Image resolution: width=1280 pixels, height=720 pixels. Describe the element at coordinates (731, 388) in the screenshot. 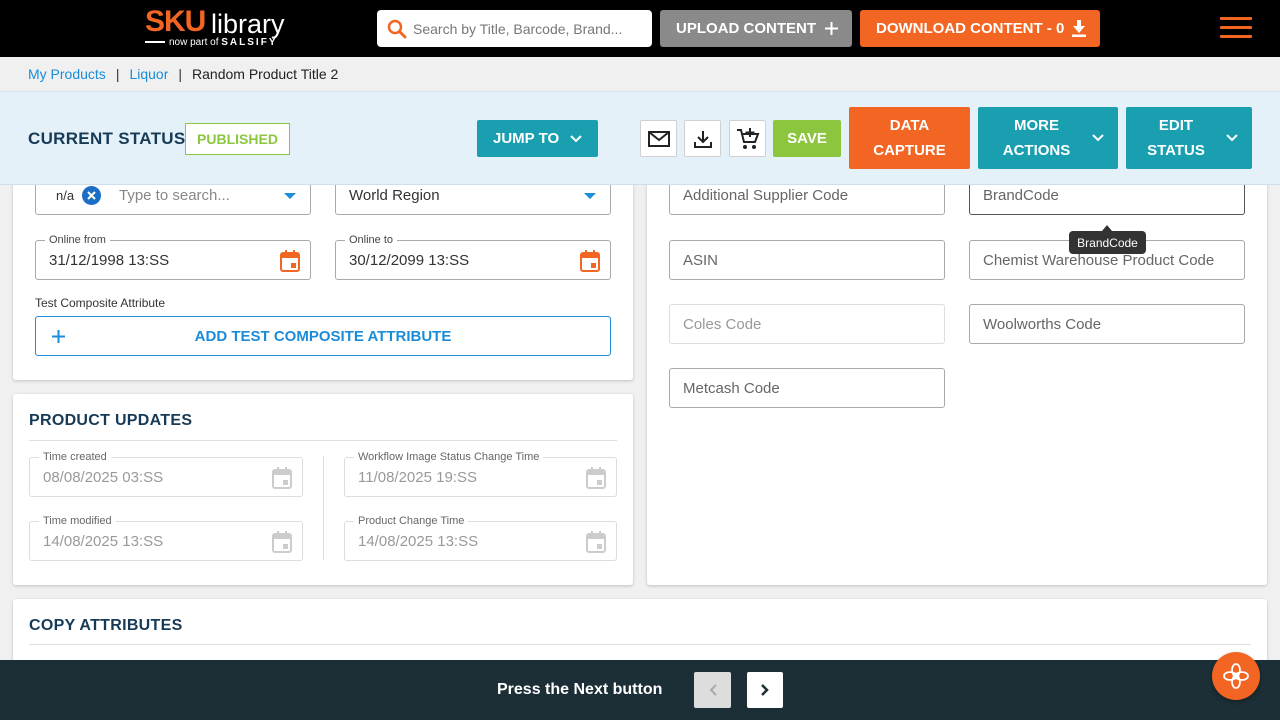

I see `metcash-code-placeholder: Metcash Code` at that location.